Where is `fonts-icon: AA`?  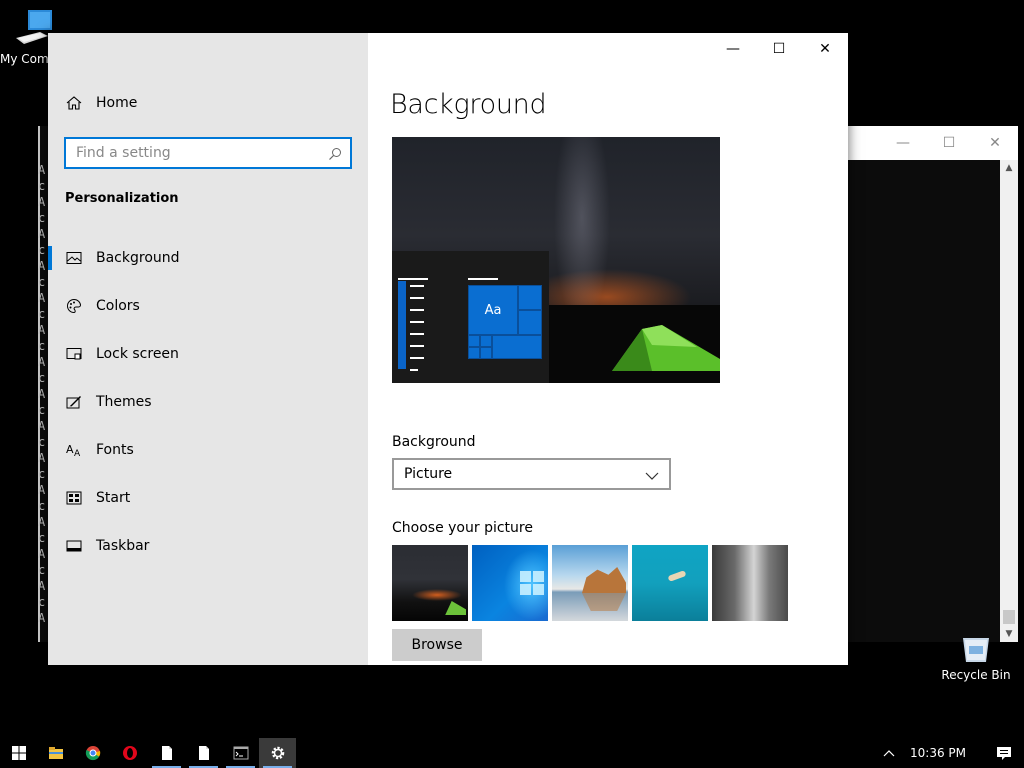 fonts-icon: AA is located at coordinates (74, 450).